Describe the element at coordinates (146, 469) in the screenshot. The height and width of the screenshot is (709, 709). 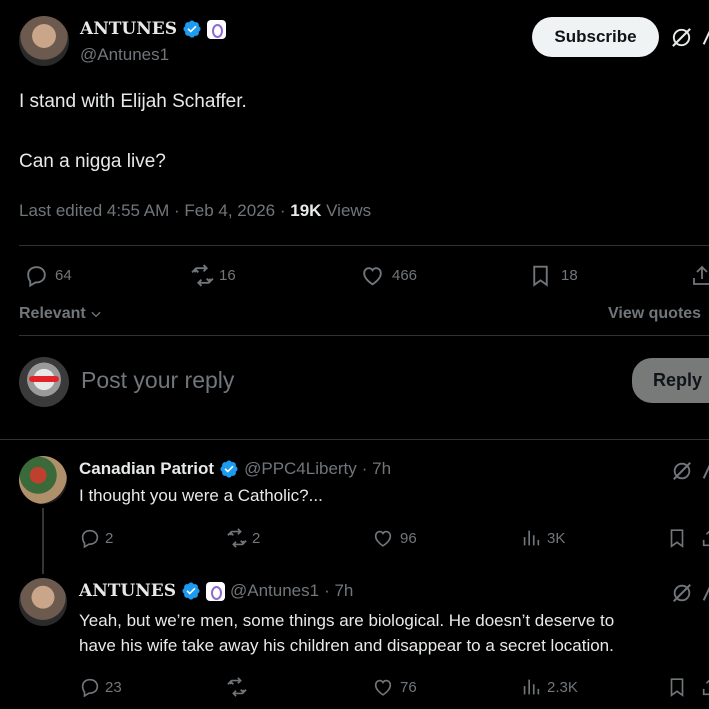
I see `reply-author-name: Canadian Patriot` at that location.